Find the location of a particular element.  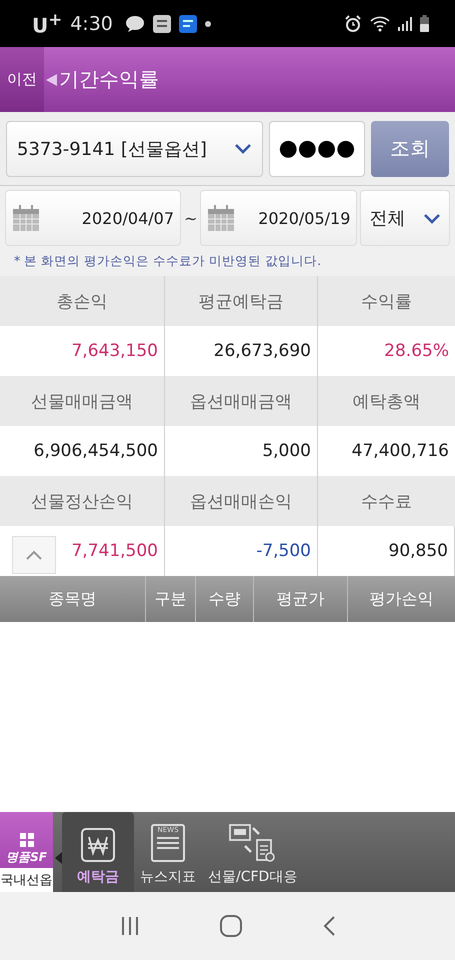

column-header: 평가손익 is located at coordinates (401, 599).